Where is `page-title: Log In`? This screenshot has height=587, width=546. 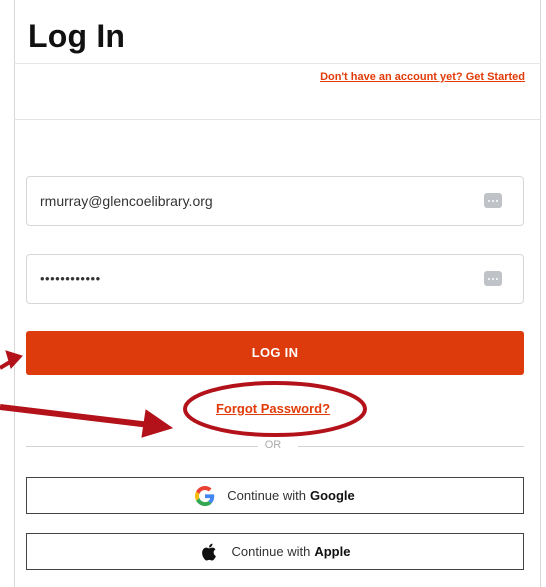 page-title: Log In is located at coordinates (77, 36).